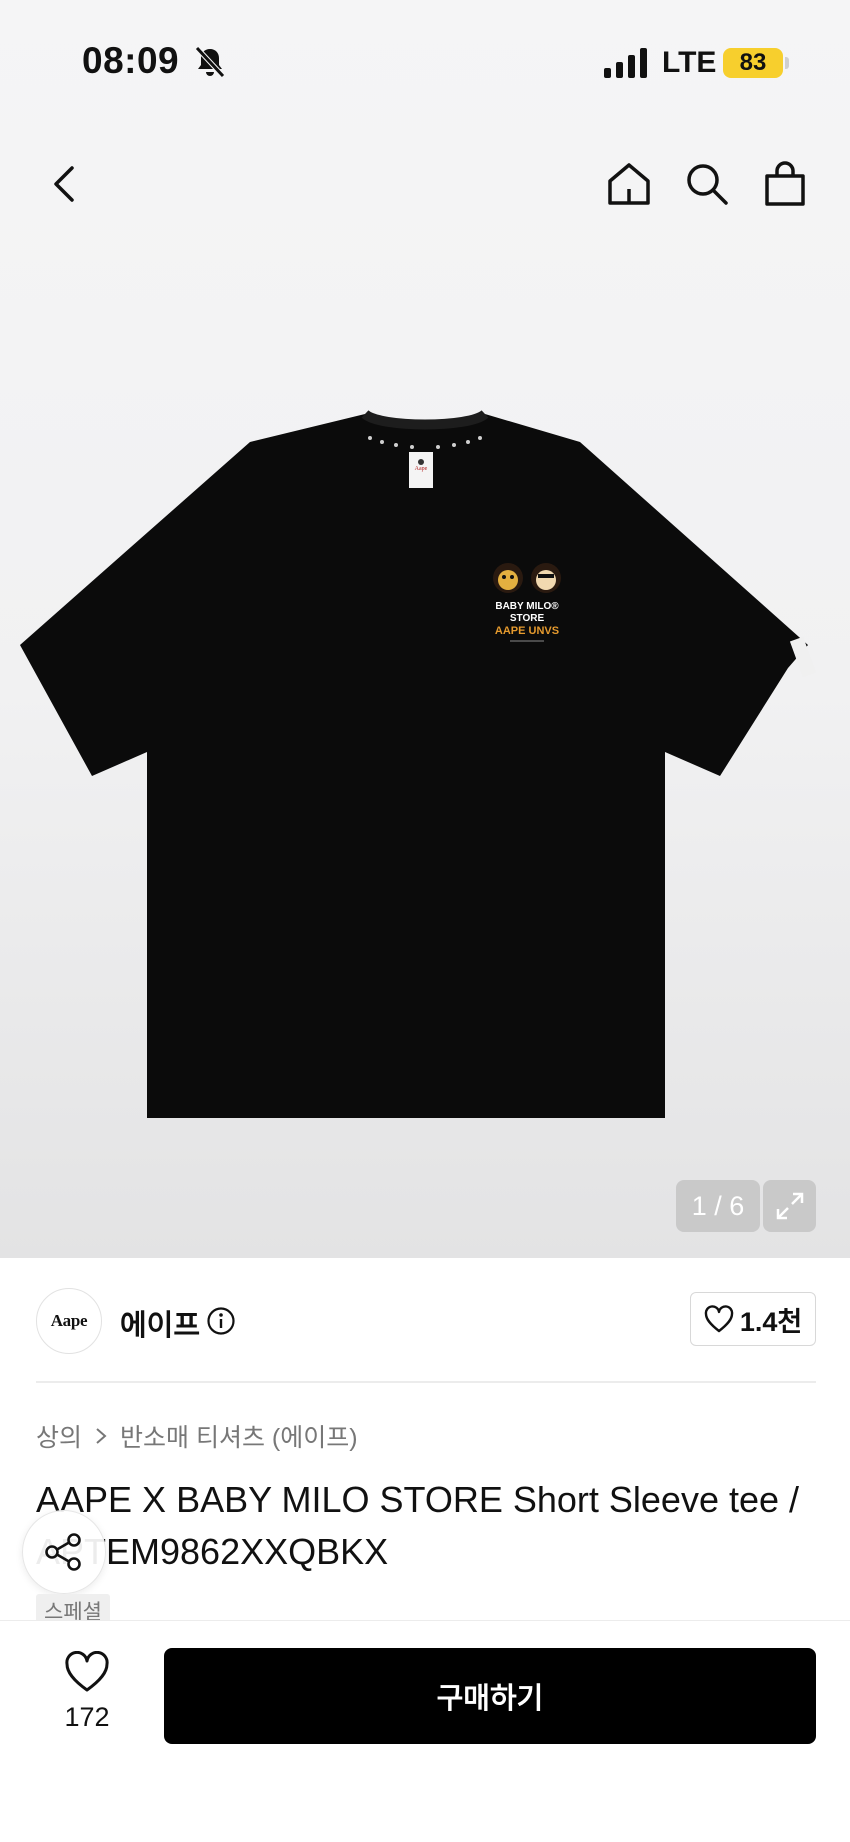  What do you see at coordinates (718, 1206) in the screenshot?
I see `image-counter: 1 / 6` at bounding box center [718, 1206].